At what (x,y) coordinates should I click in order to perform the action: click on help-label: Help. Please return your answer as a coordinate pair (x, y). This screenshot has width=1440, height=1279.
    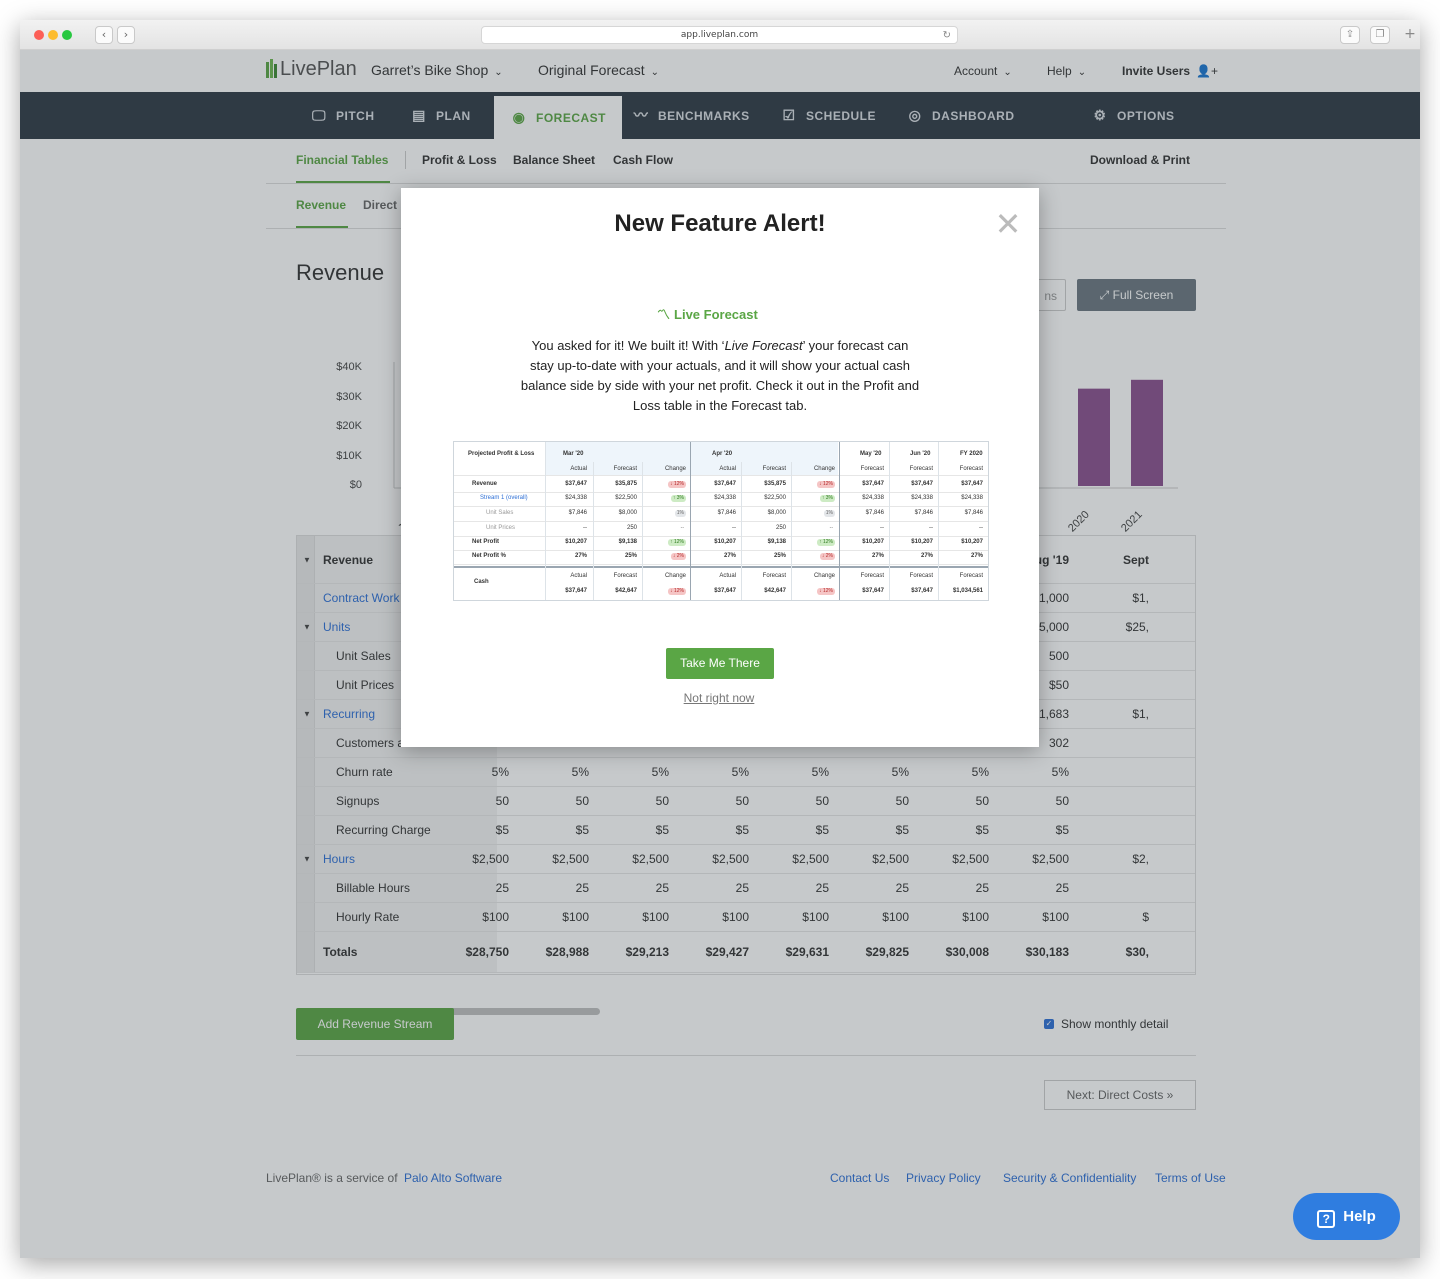
    Looking at the image, I should click on (1359, 1216).